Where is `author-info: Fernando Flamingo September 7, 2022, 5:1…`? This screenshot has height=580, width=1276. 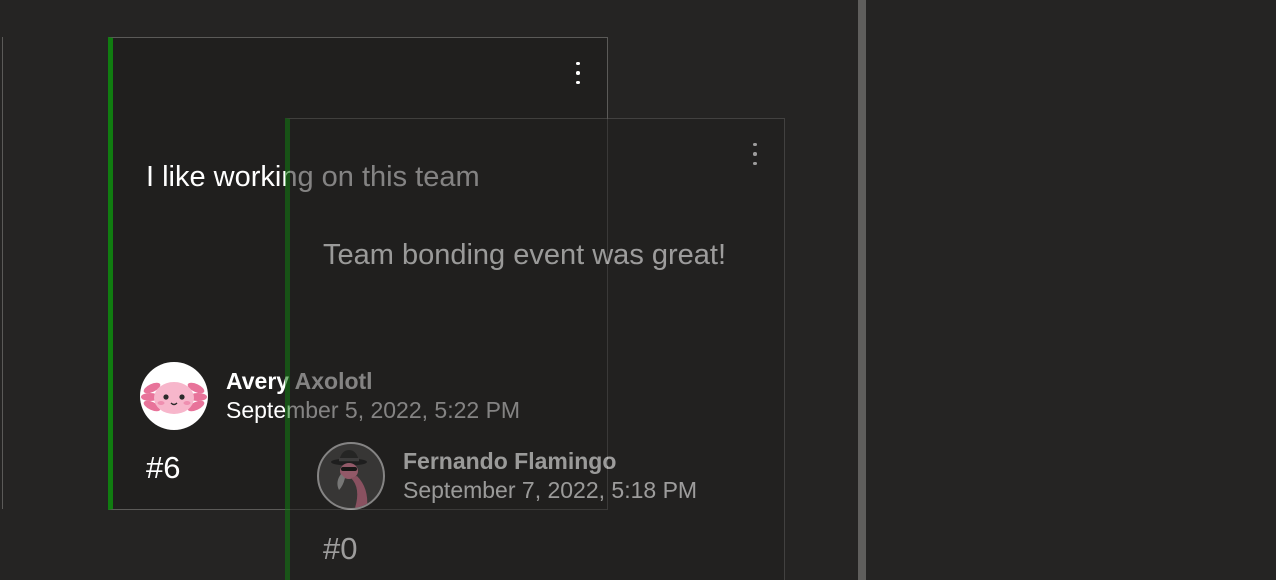
author-info: Fernando Flamingo September 7, 2022, 5:1… is located at coordinates (550, 476).